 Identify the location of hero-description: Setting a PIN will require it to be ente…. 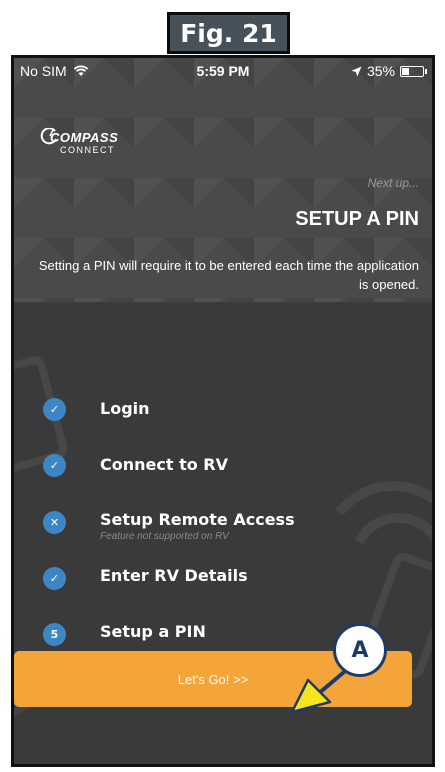
(228, 275).